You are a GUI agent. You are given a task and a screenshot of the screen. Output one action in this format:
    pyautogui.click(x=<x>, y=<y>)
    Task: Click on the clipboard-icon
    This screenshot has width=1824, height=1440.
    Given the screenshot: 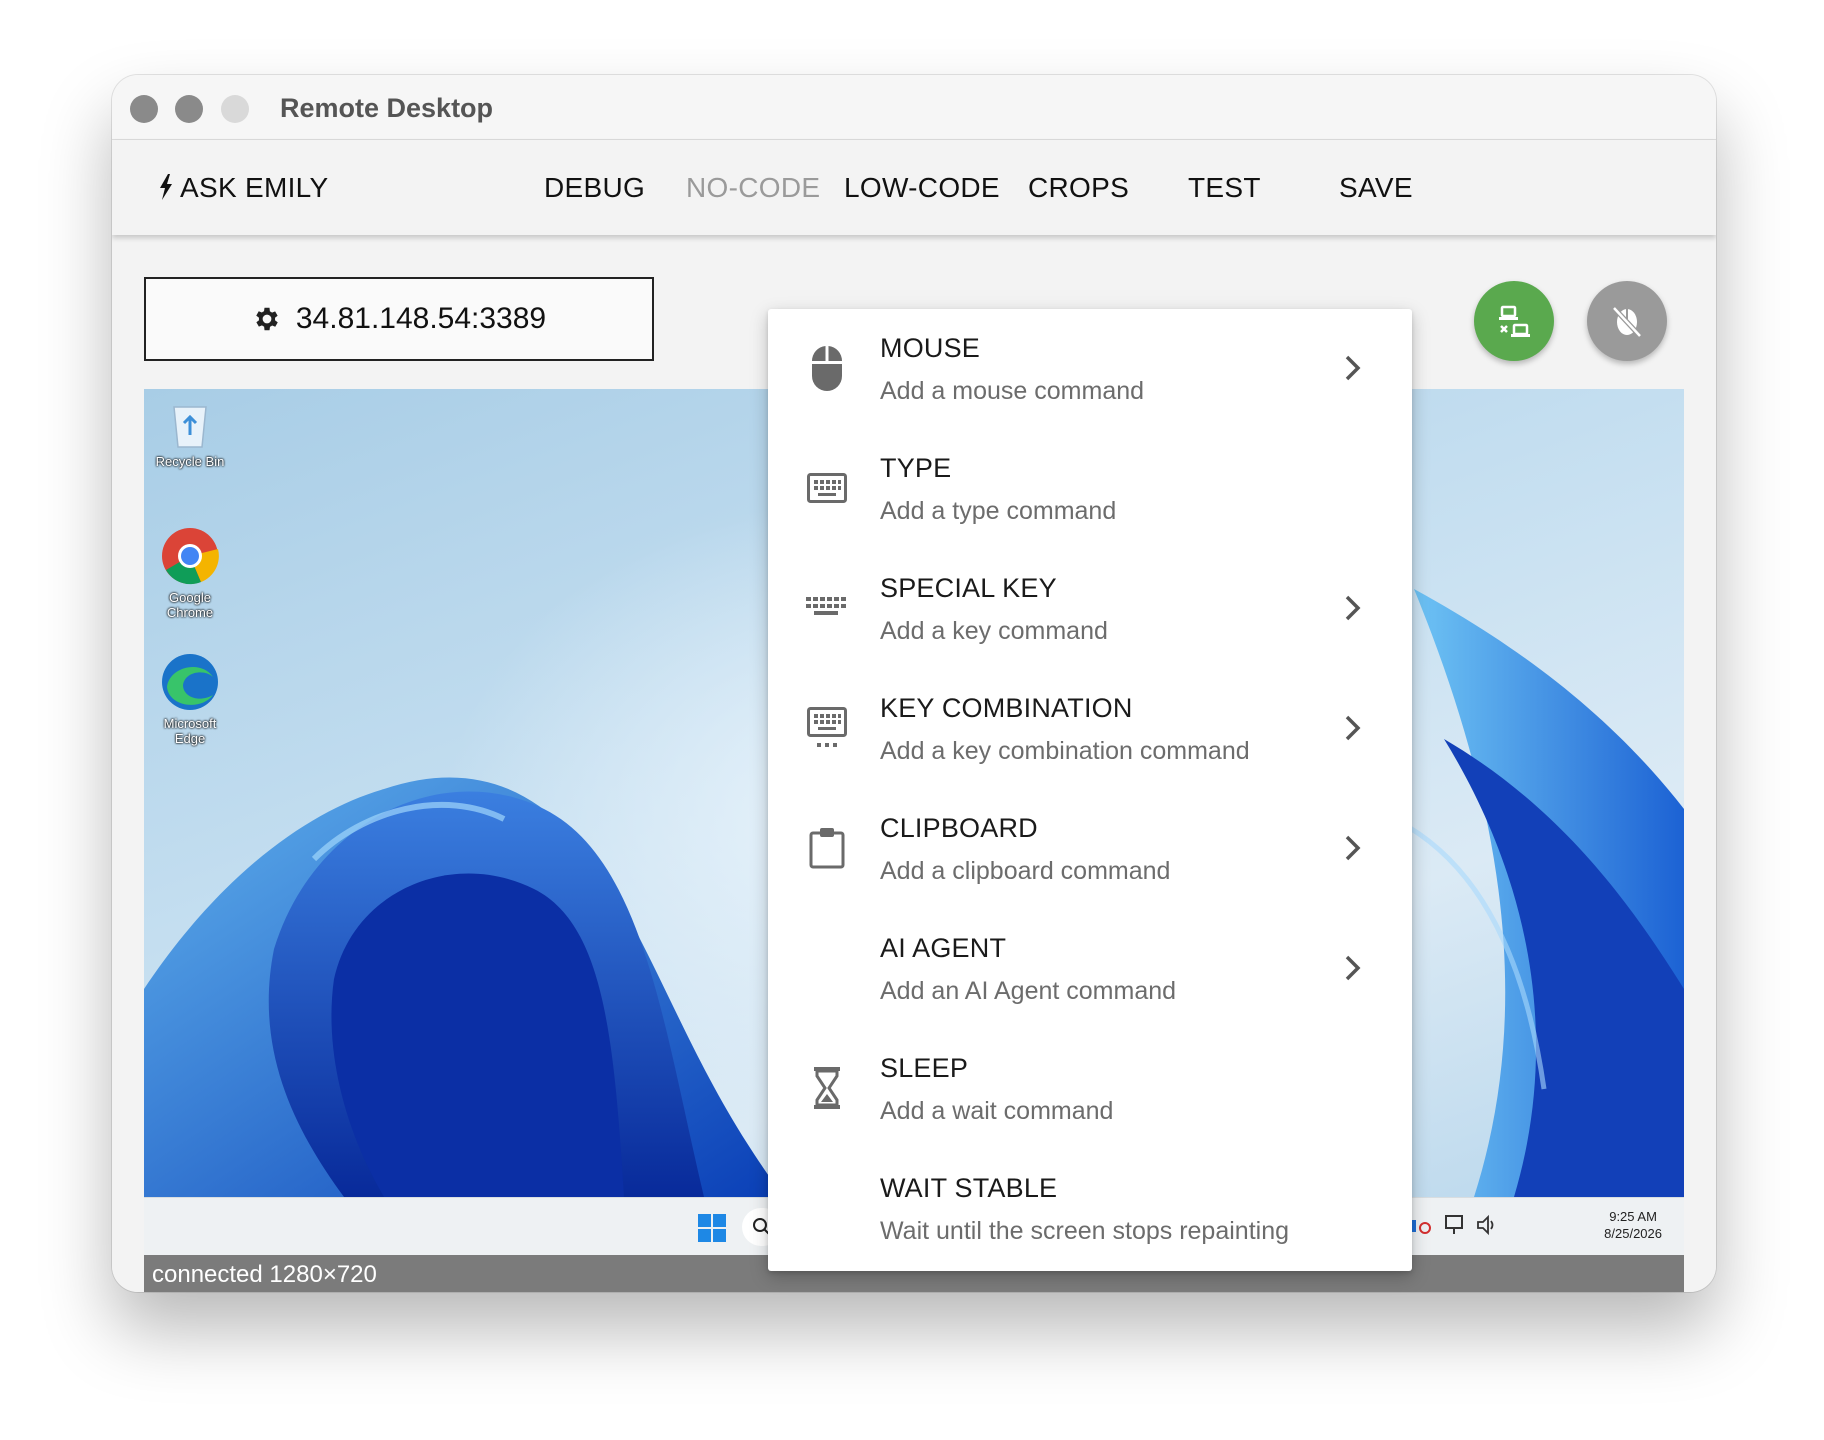 What is the action you would take?
    pyautogui.click(x=827, y=848)
    